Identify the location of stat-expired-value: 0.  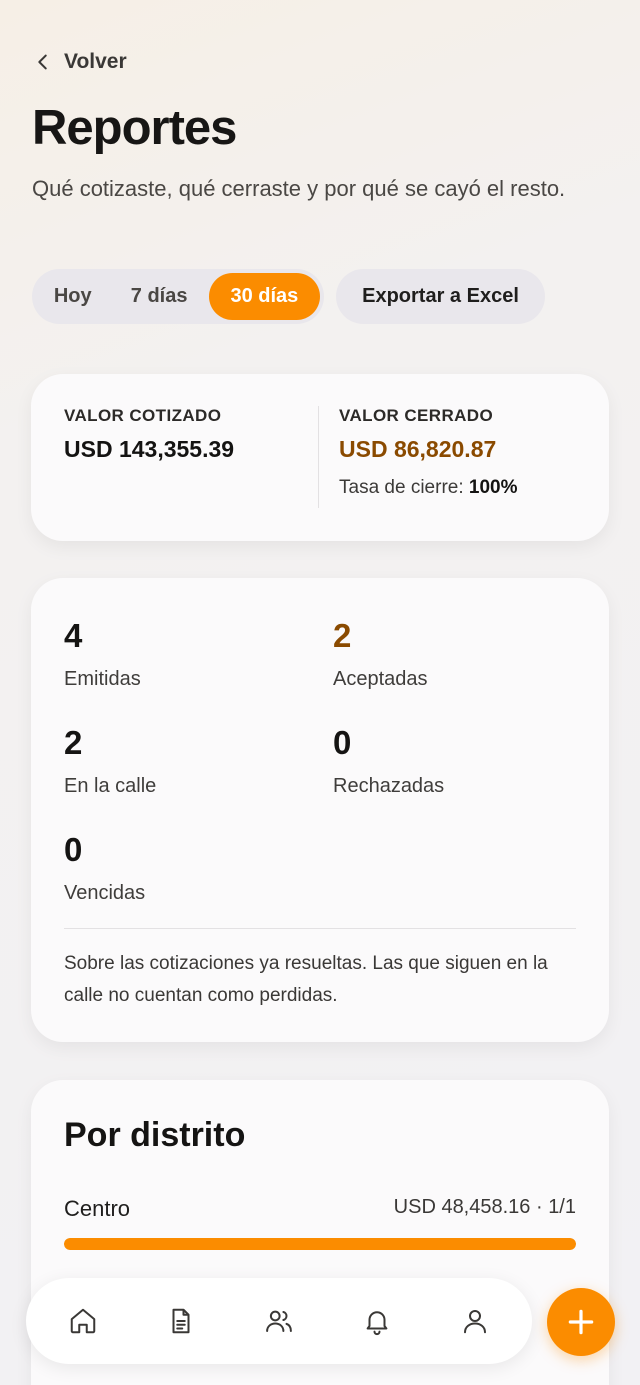
(73, 849).